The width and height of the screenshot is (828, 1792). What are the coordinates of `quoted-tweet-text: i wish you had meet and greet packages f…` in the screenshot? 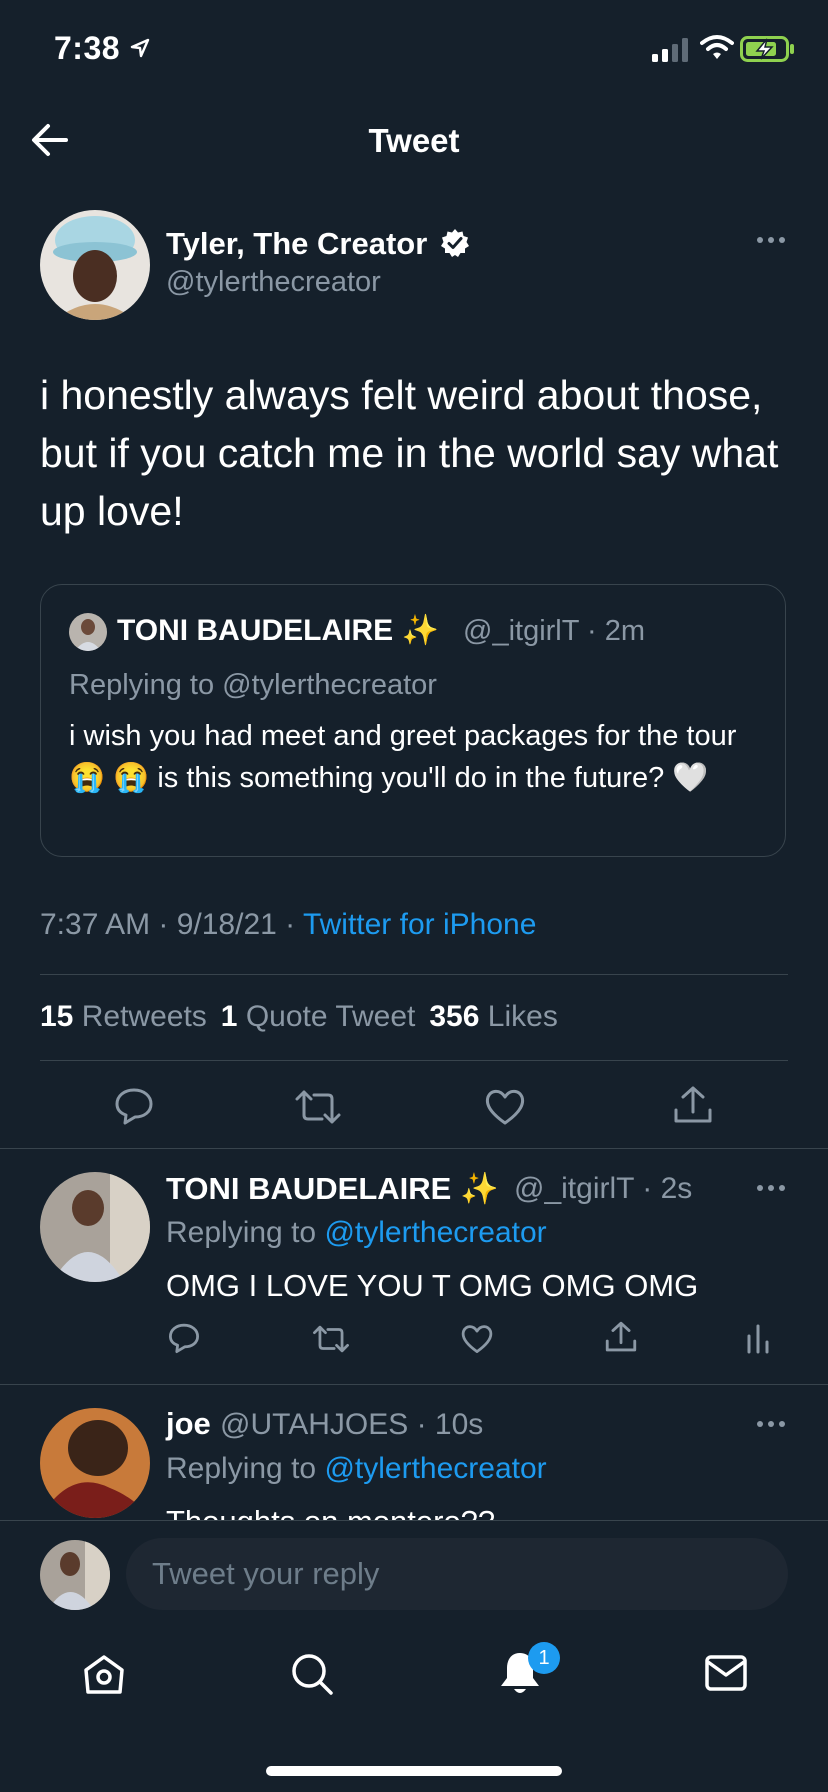 It's located at (403, 757).